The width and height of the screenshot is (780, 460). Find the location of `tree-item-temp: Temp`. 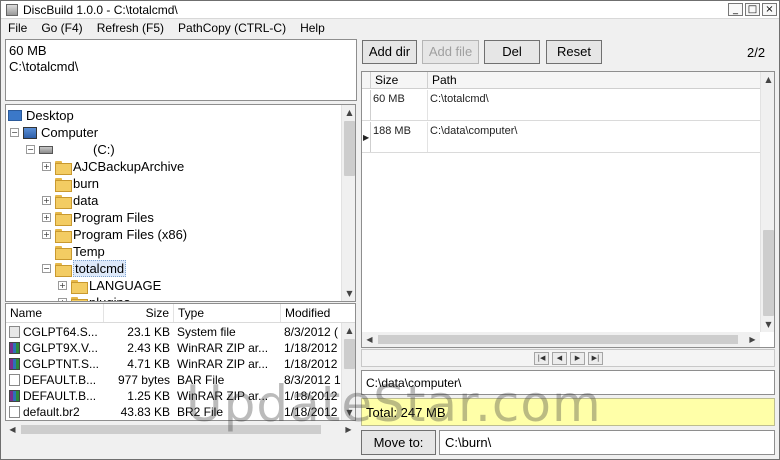

tree-item-temp: Temp is located at coordinates (80, 251).